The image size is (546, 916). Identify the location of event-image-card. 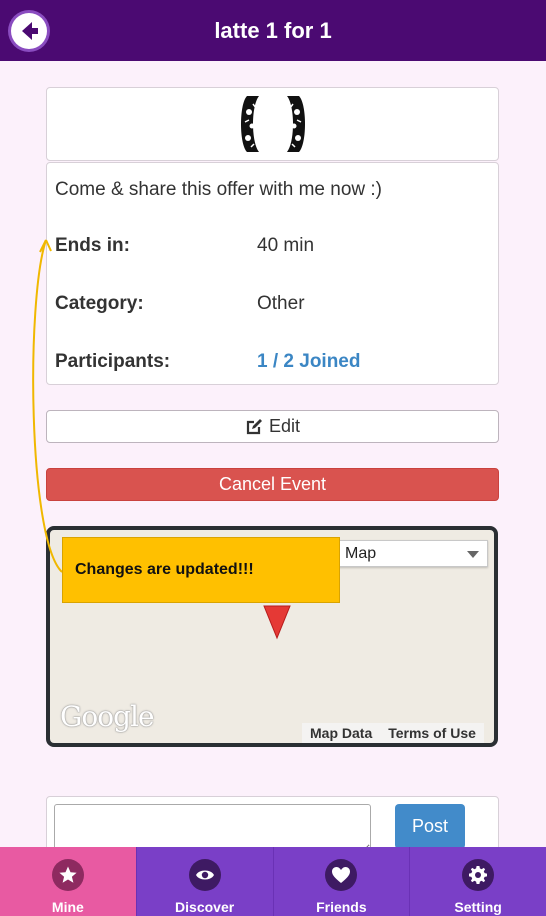
(272, 124).